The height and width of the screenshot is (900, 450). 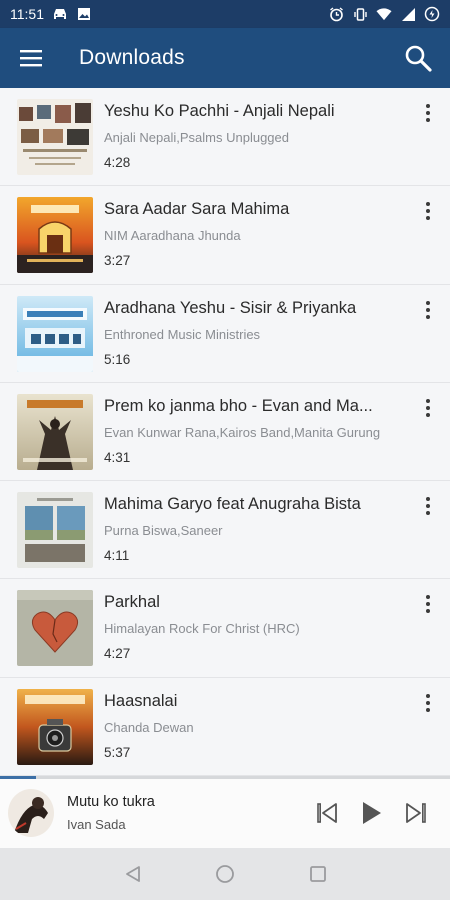 What do you see at coordinates (117, 556) in the screenshot?
I see `song-duration: 4:11` at bounding box center [117, 556].